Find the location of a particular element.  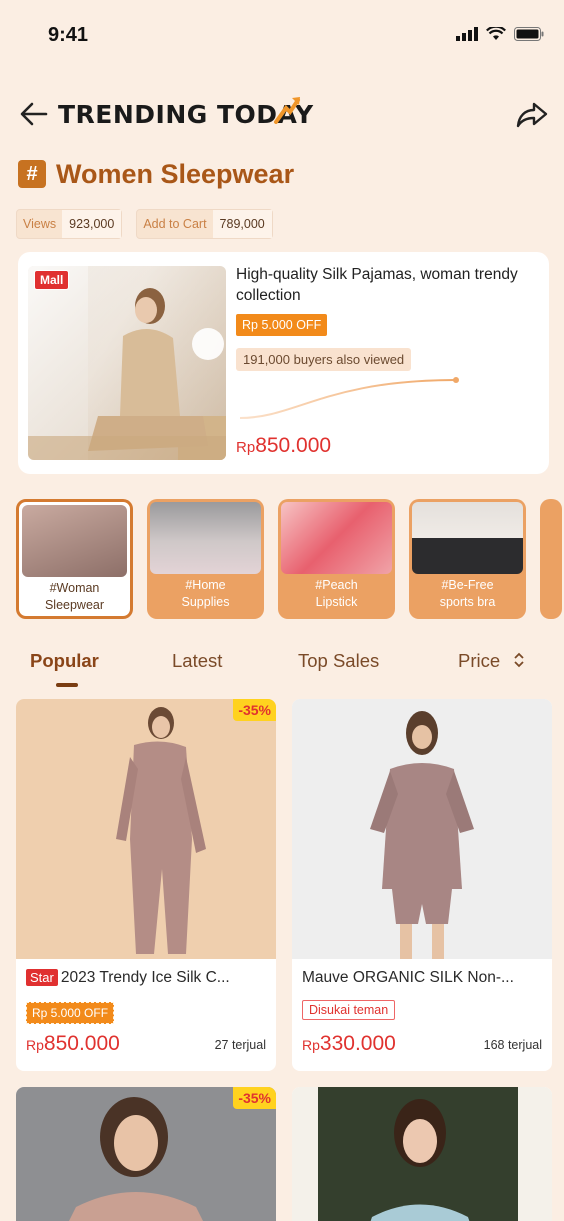

product-price: Rp850.000 is located at coordinates (73, 1044).